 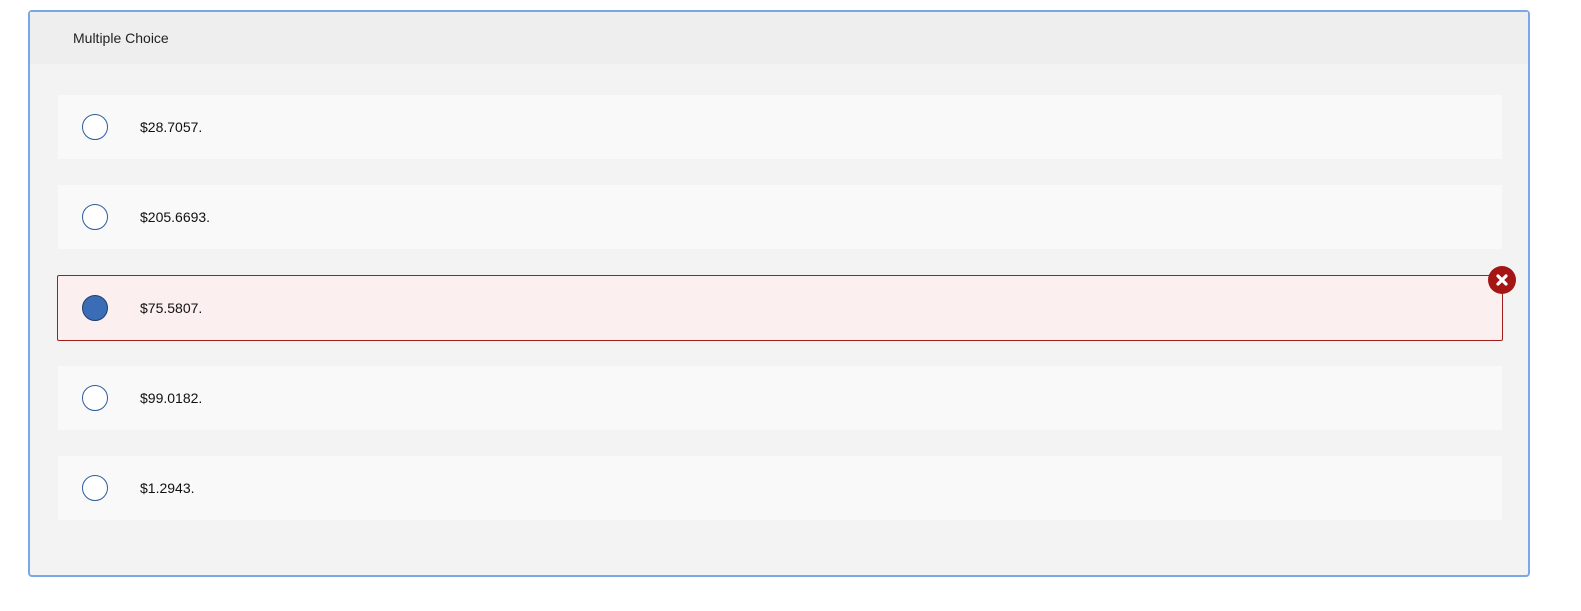 I want to click on answer-option-4: $99.0182., so click(x=780, y=398).